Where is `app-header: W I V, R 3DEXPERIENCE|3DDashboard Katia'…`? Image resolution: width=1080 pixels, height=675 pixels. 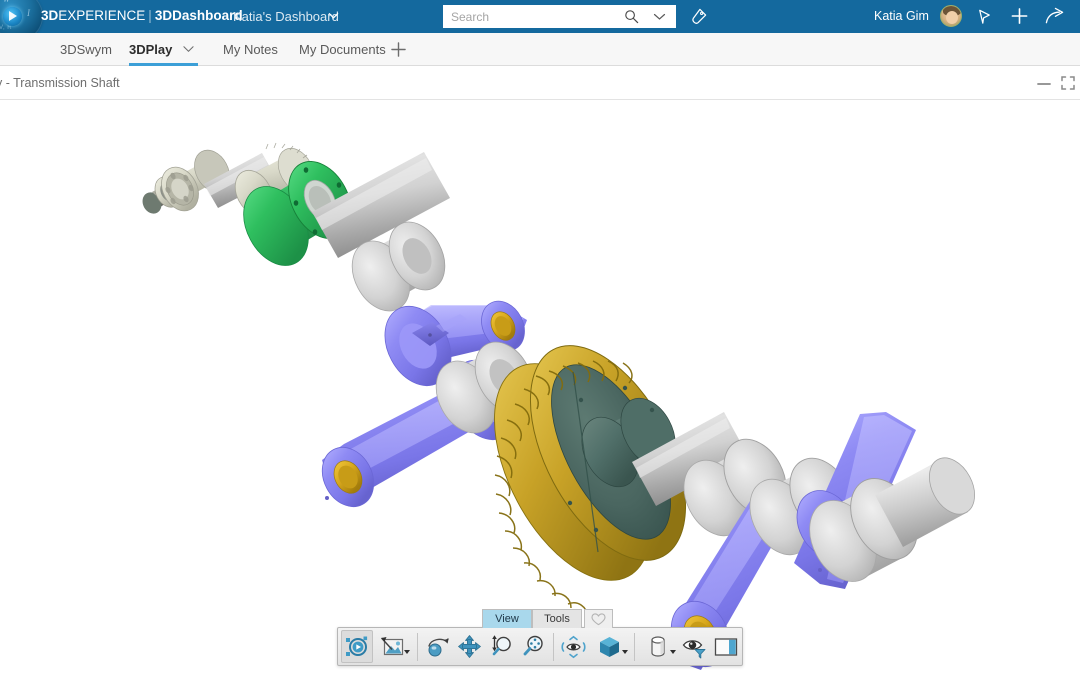 app-header: W I V, R 3DEXPERIENCE|3DDashboard Katia'… is located at coordinates (540, 20).